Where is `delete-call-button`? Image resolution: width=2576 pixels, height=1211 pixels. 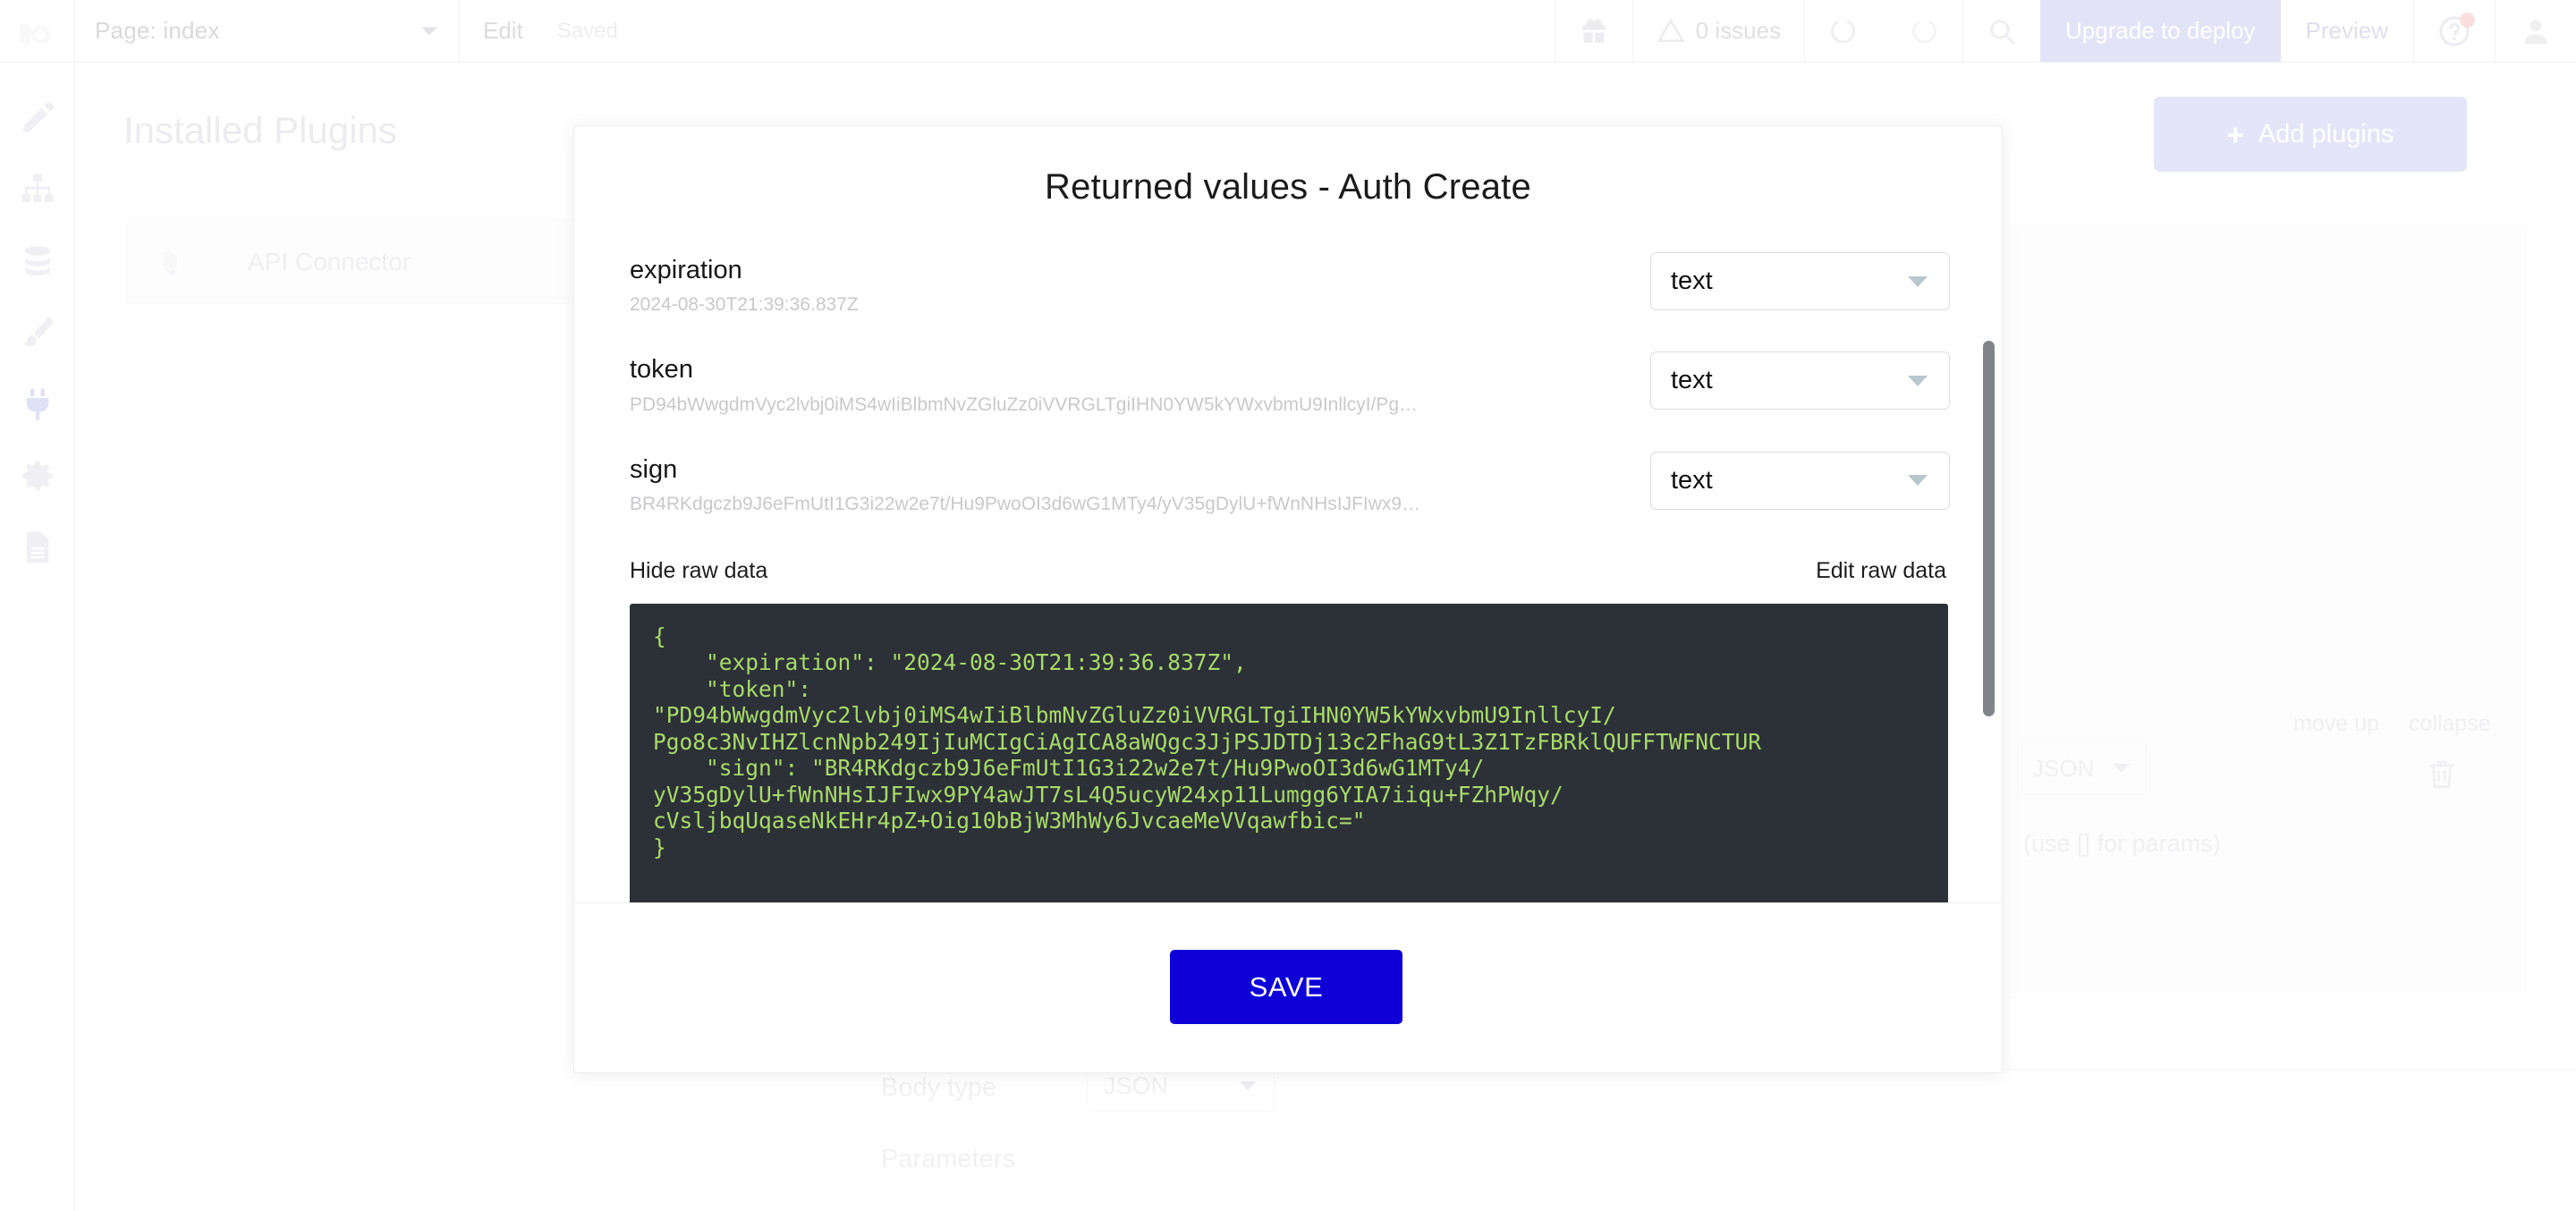
delete-call-button is located at coordinates (2442, 776).